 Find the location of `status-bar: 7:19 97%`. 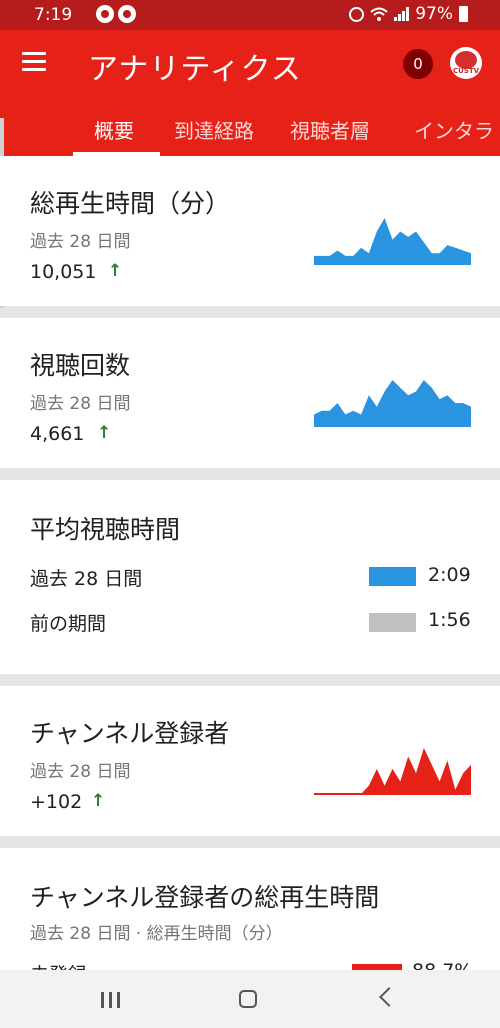

status-bar: 7:19 97% is located at coordinates (250, 15).